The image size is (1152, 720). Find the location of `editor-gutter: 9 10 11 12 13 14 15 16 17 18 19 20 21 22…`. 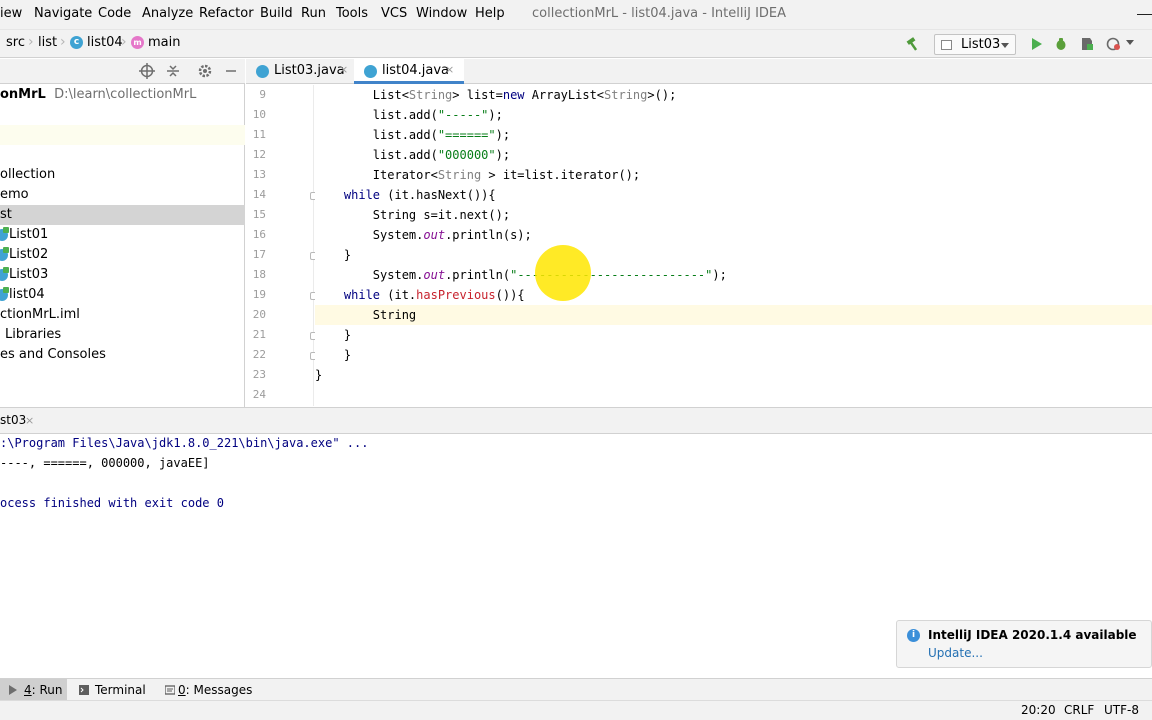

editor-gutter: 9 10 11 12 13 14 15 16 17 18 19 20 21 22… is located at coordinates (282, 245).